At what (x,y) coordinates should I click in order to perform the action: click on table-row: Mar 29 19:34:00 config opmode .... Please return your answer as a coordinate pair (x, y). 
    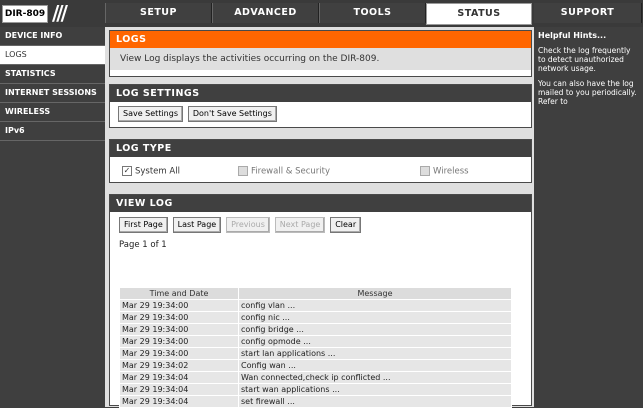
    Looking at the image, I should click on (315, 341).